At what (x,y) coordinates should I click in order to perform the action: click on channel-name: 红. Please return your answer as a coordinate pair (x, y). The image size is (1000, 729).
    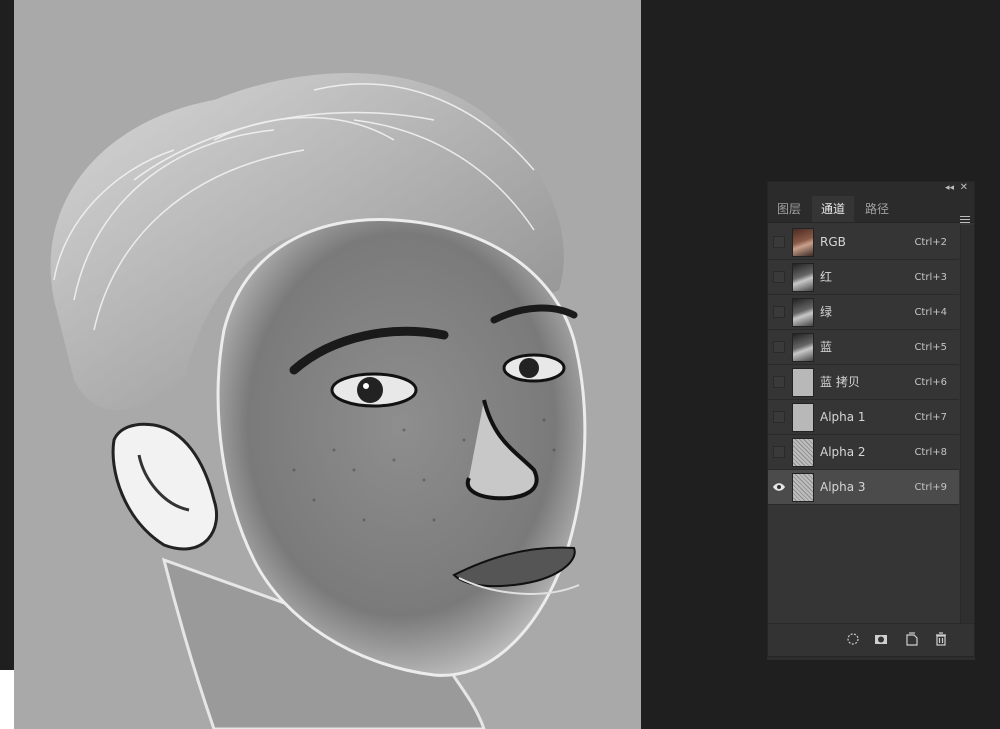
    Looking at the image, I should click on (826, 277).